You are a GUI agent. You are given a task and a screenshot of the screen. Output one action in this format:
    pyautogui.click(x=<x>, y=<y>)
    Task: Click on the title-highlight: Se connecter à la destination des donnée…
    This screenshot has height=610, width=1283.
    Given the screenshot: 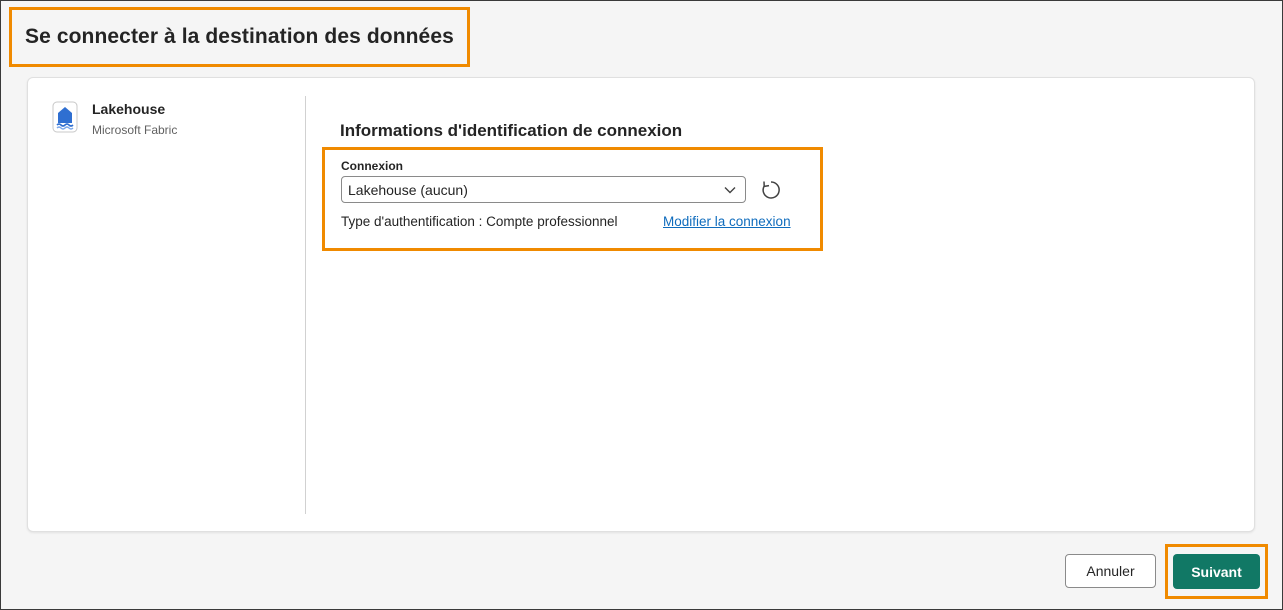 What is the action you would take?
    pyautogui.click(x=239, y=37)
    